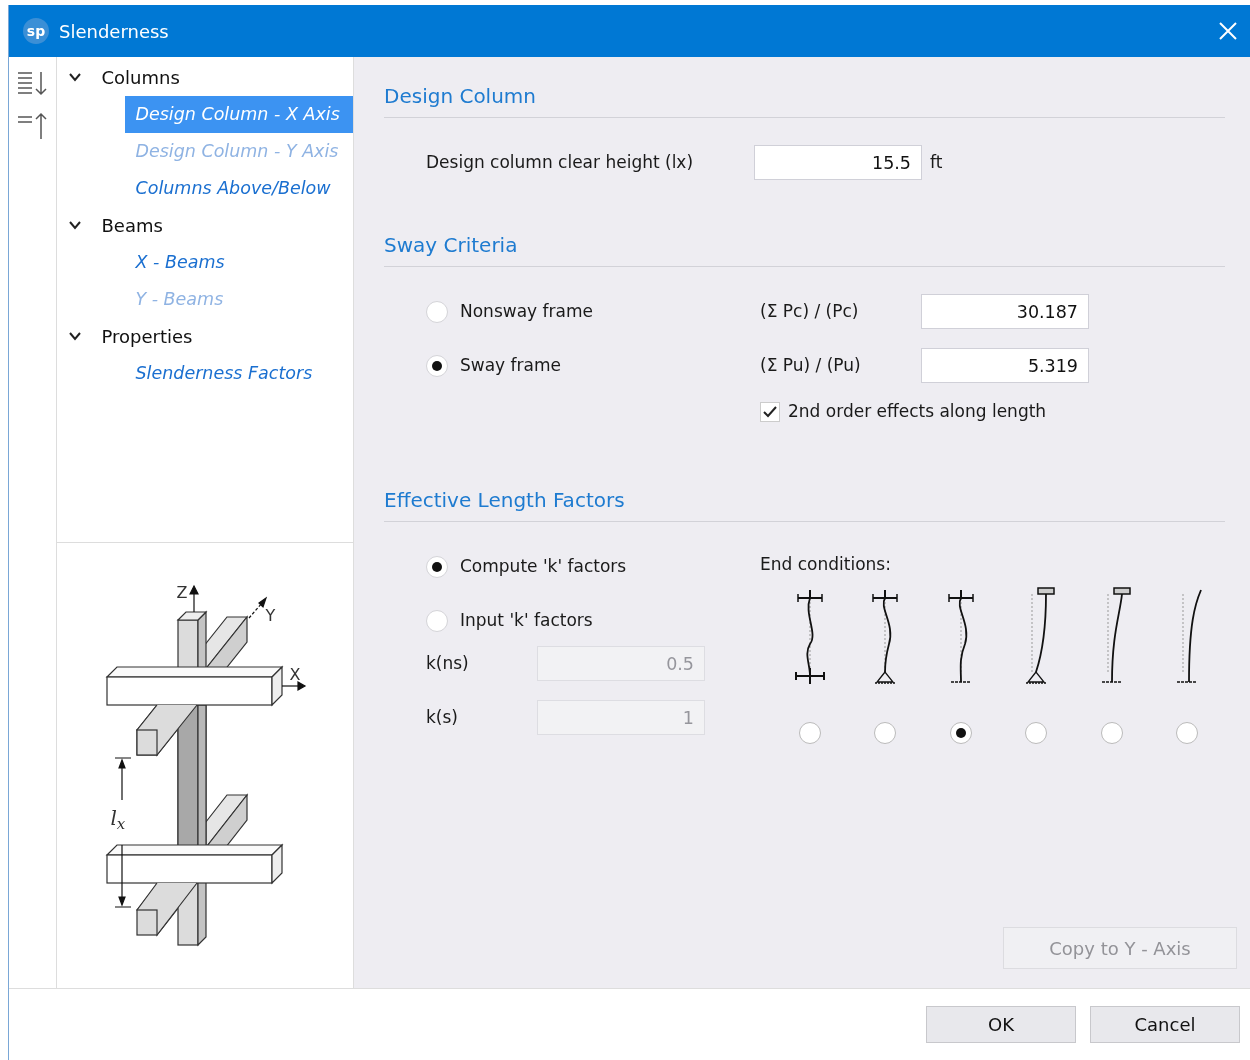 This screenshot has width=1250, height=1060. Describe the element at coordinates (810, 311) in the screenshot. I see `ratio-label: (Σ Pc) / (Pc)` at that location.